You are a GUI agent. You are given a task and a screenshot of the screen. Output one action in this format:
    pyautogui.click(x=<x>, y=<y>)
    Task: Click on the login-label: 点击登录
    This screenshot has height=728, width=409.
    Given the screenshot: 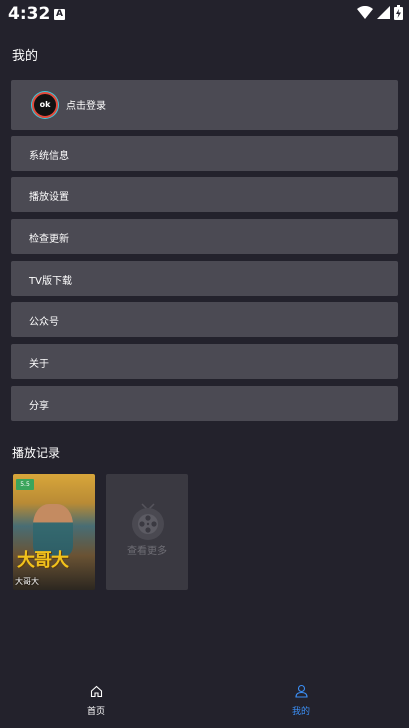 What is the action you would take?
    pyautogui.click(x=86, y=106)
    